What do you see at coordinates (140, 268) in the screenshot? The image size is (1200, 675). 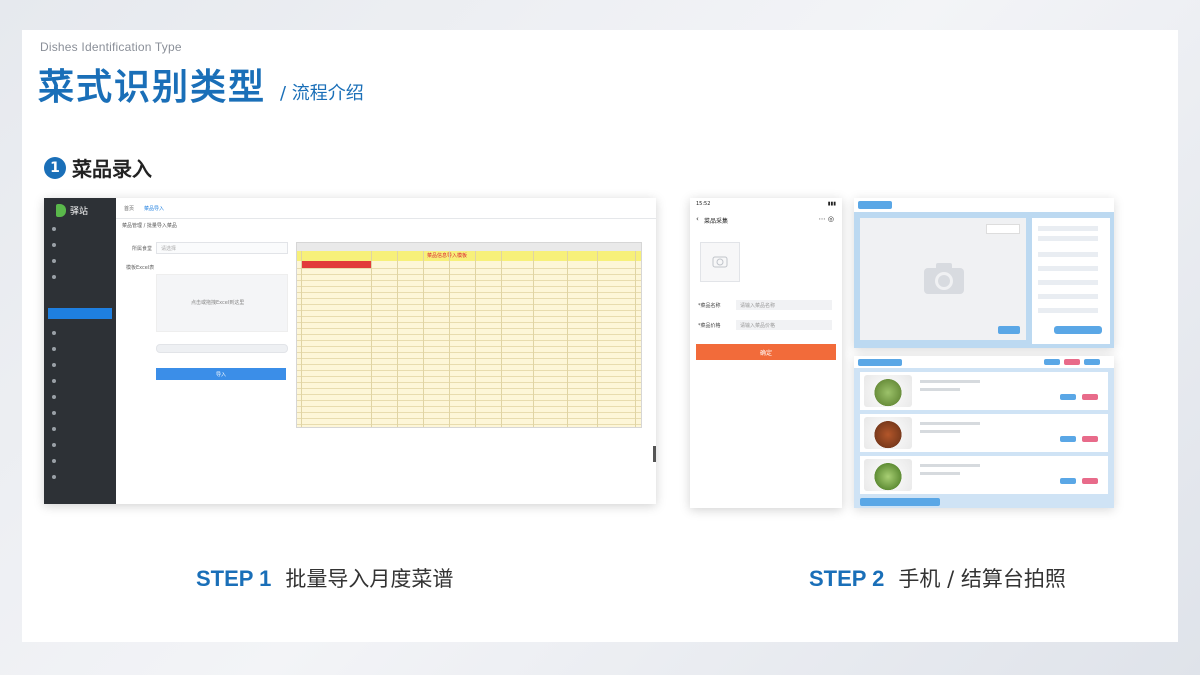 I see `template-label: 模板Excel表` at bounding box center [140, 268].